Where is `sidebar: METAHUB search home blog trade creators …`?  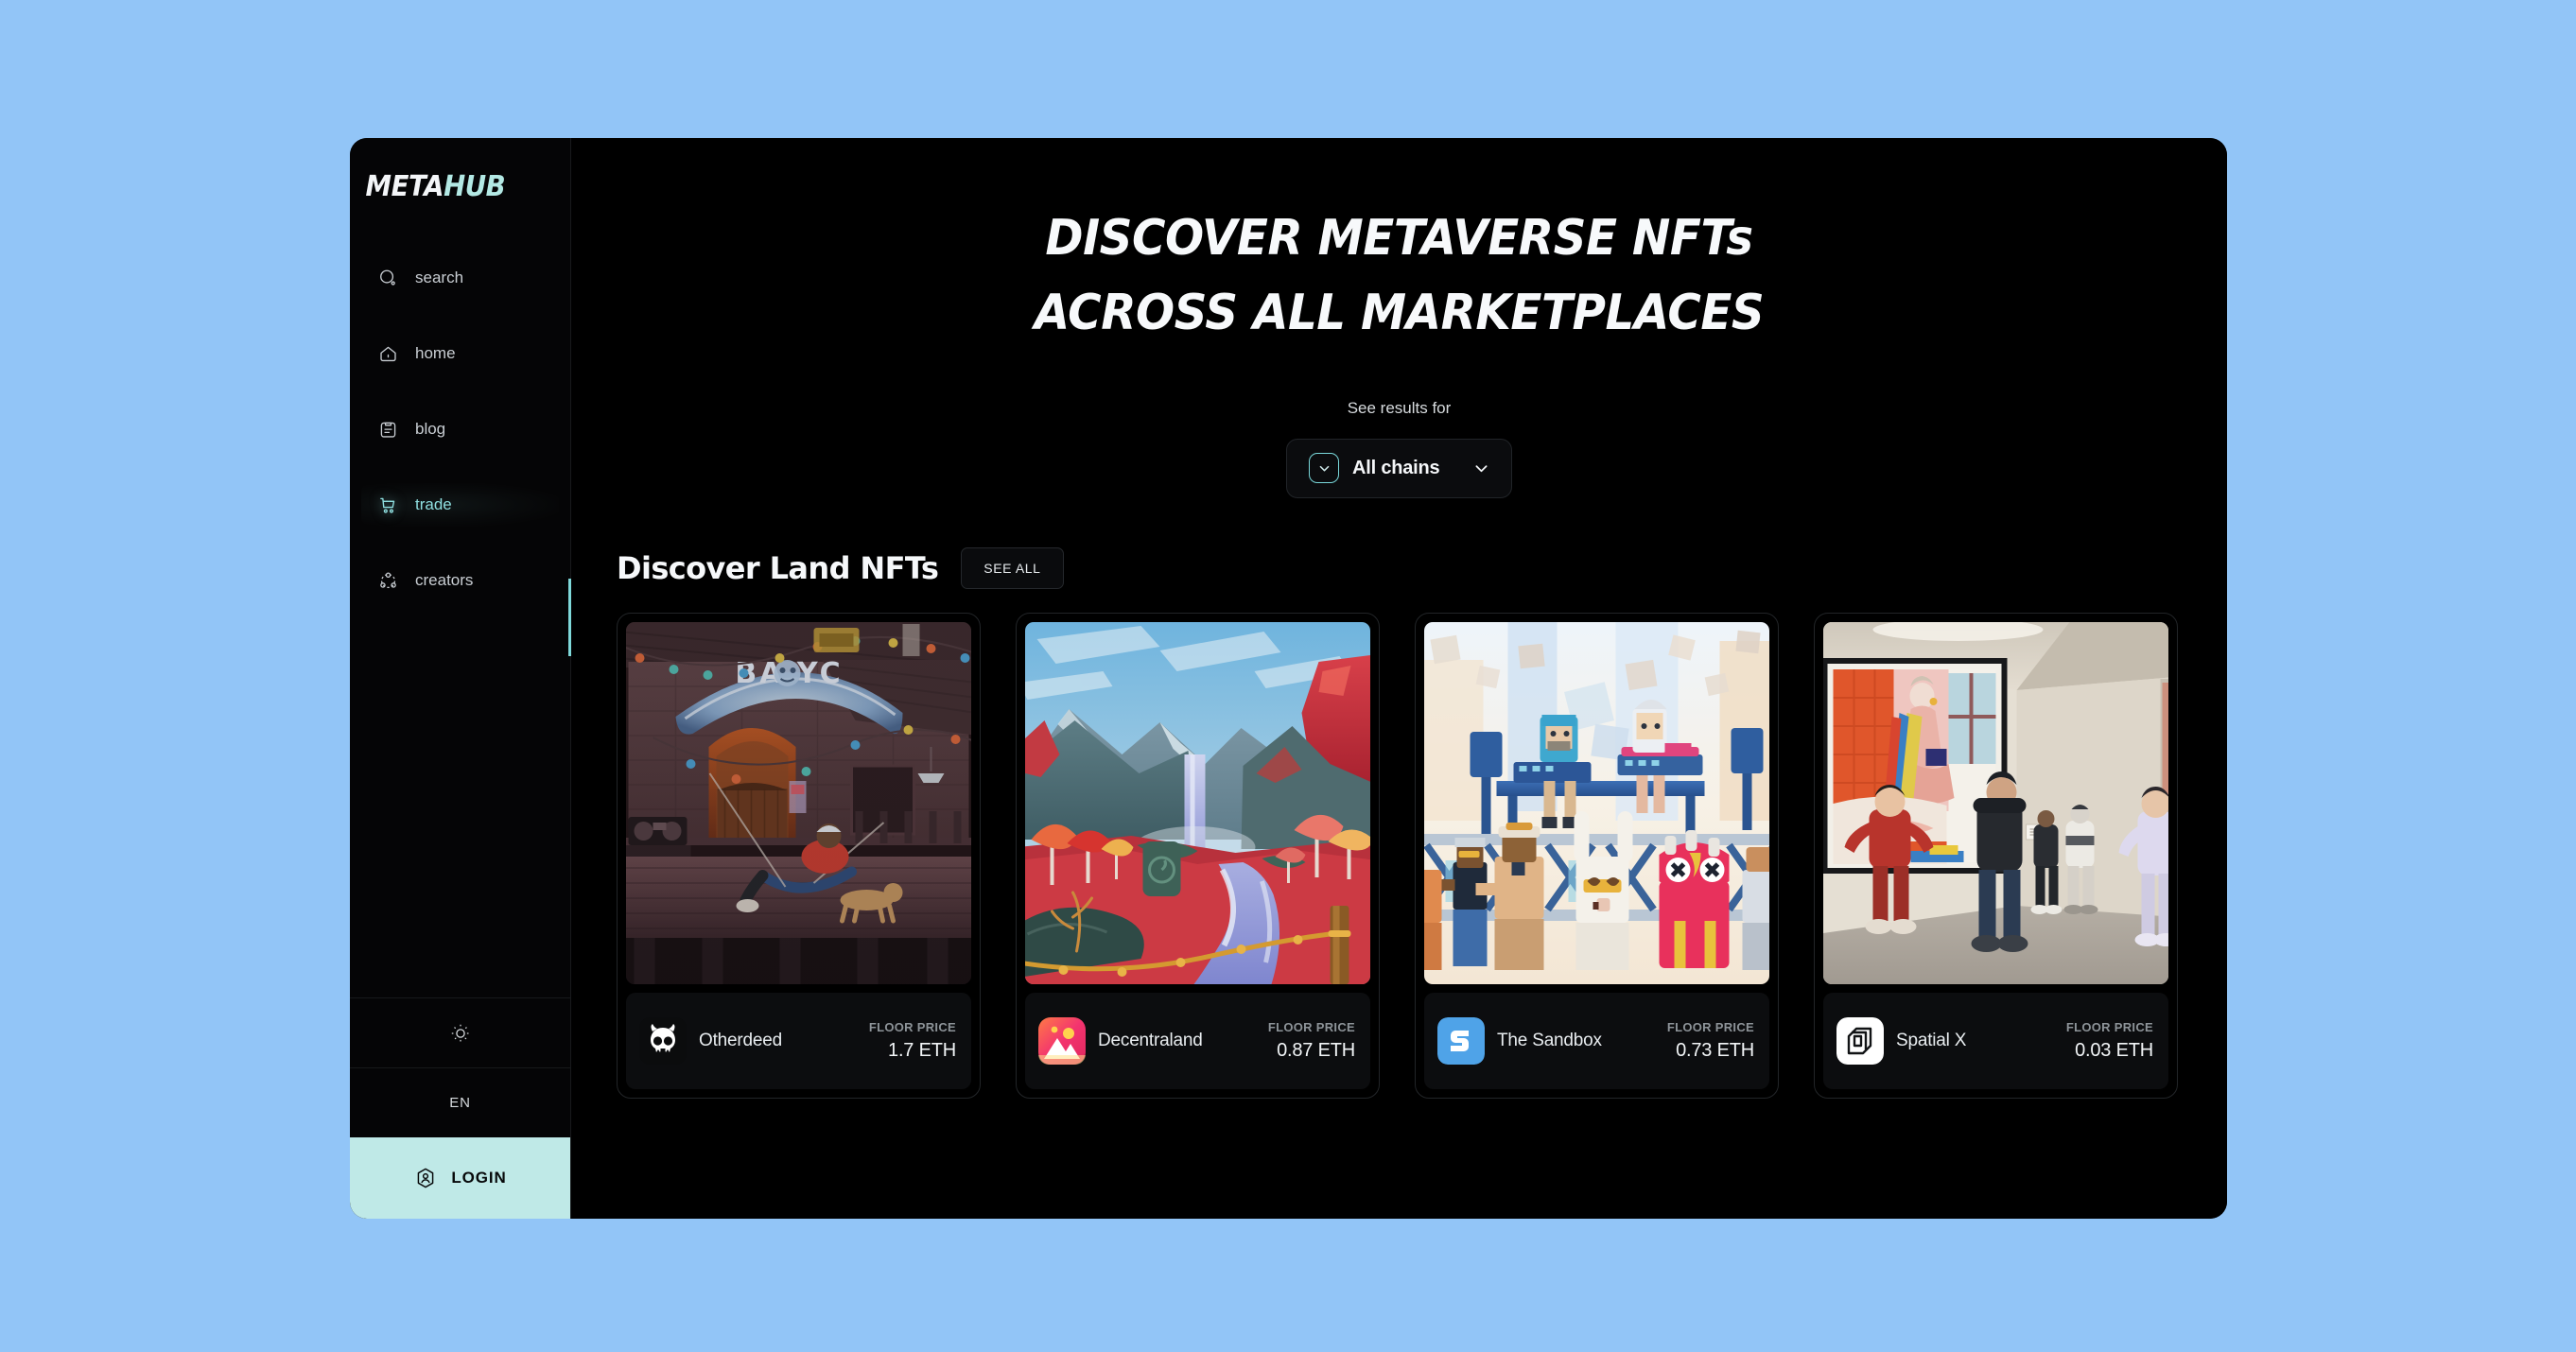 sidebar: METAHUB search home blog trade creators … is located at coordinates (460, 678).